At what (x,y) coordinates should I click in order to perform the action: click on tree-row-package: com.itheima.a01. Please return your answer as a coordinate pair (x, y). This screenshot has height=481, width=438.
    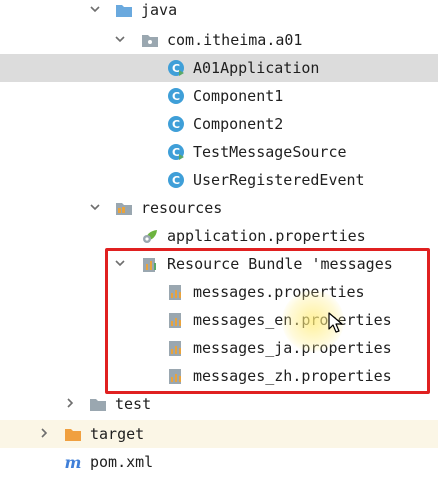
    Looking at the image, I should click on (219, 40).